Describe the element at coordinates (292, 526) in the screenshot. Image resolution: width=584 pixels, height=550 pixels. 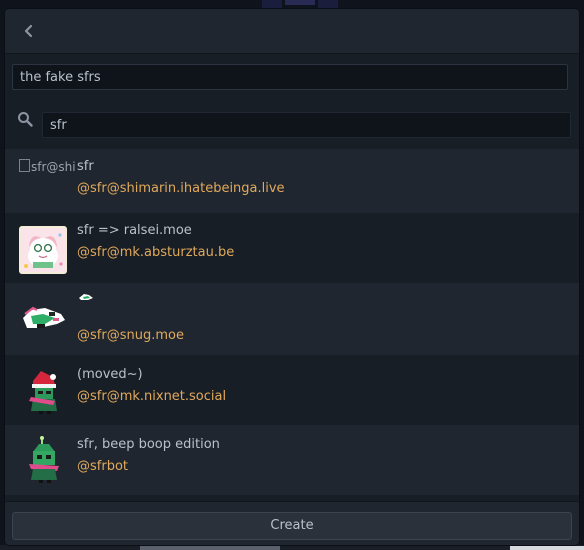
I see `create-button: Create` at that location.